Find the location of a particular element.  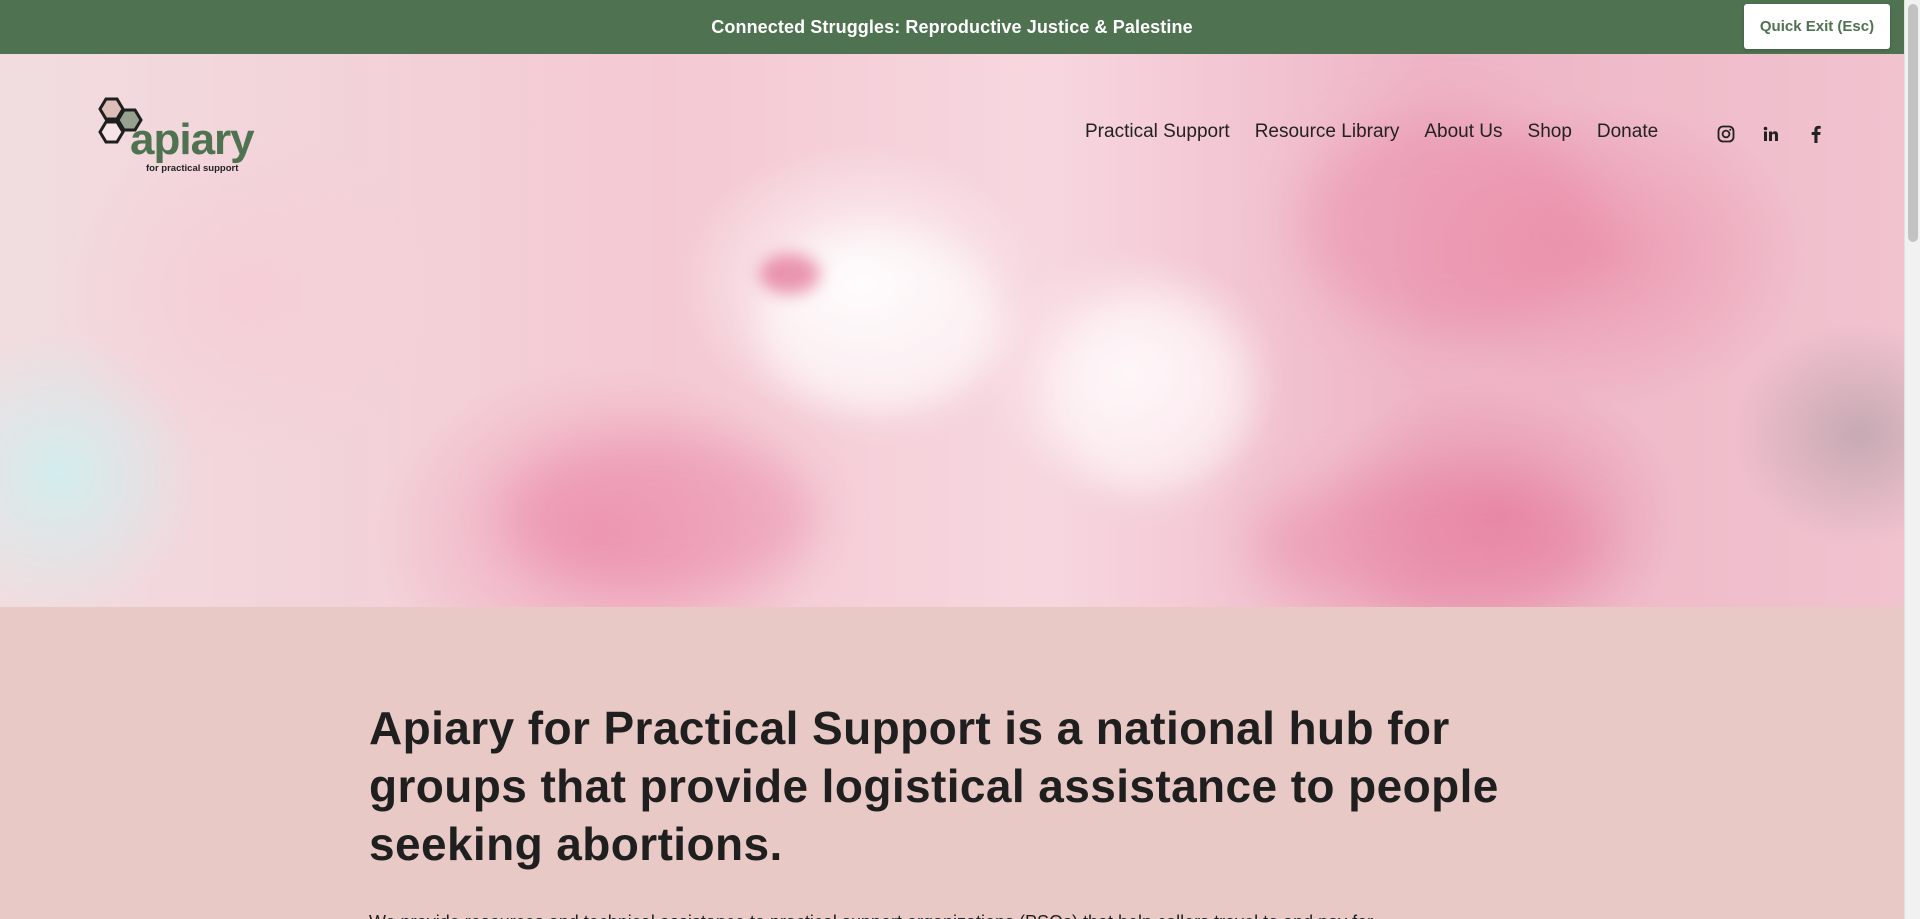

peony-highlight is located at coordinates (1150, 394).